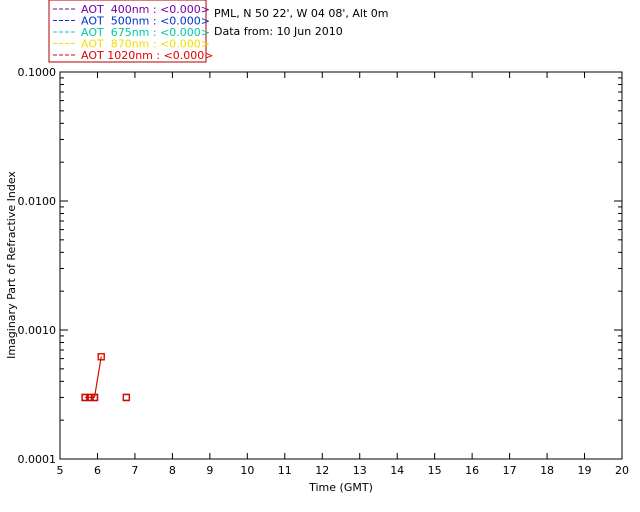 The height and width of the screenshot is (512, 640). I want to click on data-series, so click(105, 377).